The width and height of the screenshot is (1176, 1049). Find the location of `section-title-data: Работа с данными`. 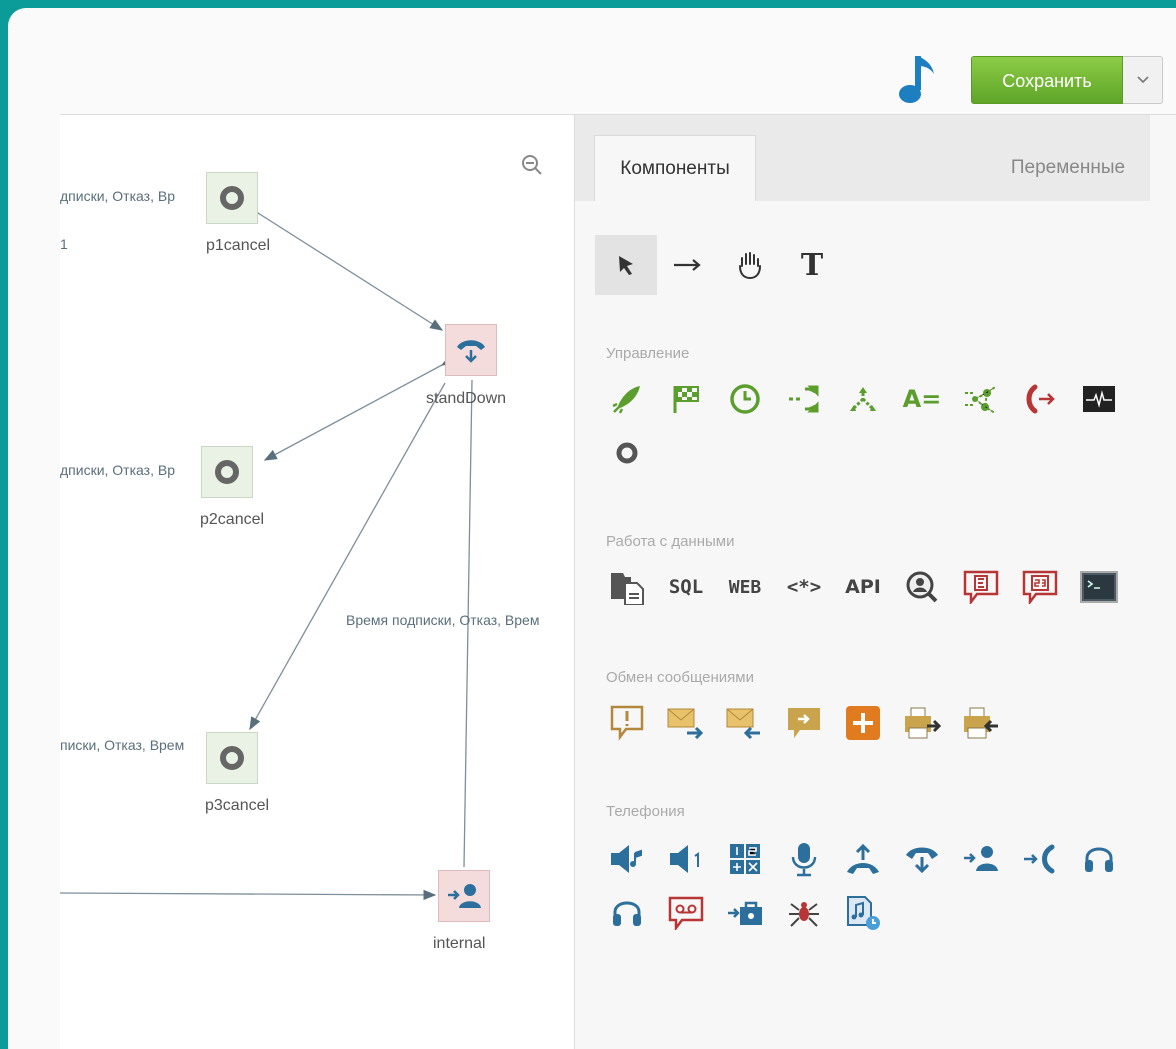

section-title-data: Работа с данными is located at coordinates (670, 541).